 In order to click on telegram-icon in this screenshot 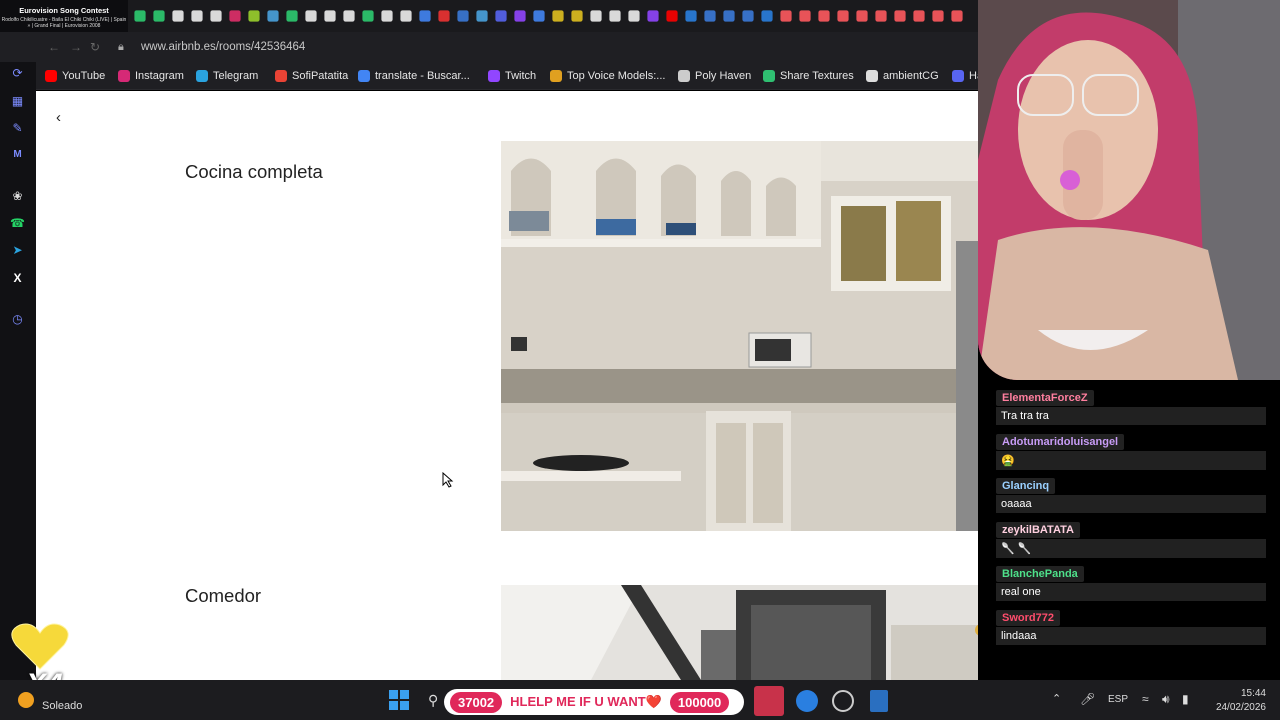, I will do `click(202, 76)`.